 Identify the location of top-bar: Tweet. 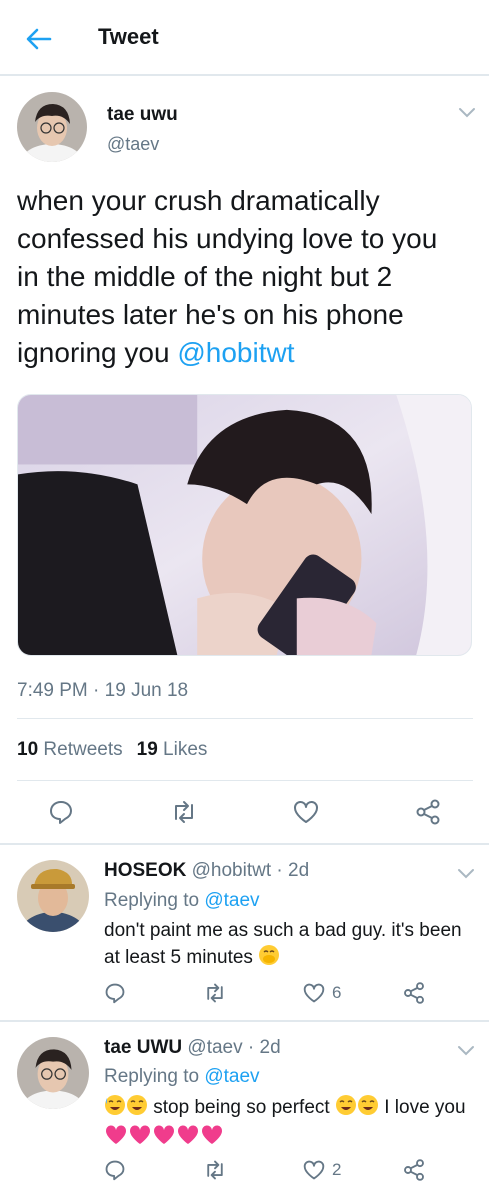
(244, 38).